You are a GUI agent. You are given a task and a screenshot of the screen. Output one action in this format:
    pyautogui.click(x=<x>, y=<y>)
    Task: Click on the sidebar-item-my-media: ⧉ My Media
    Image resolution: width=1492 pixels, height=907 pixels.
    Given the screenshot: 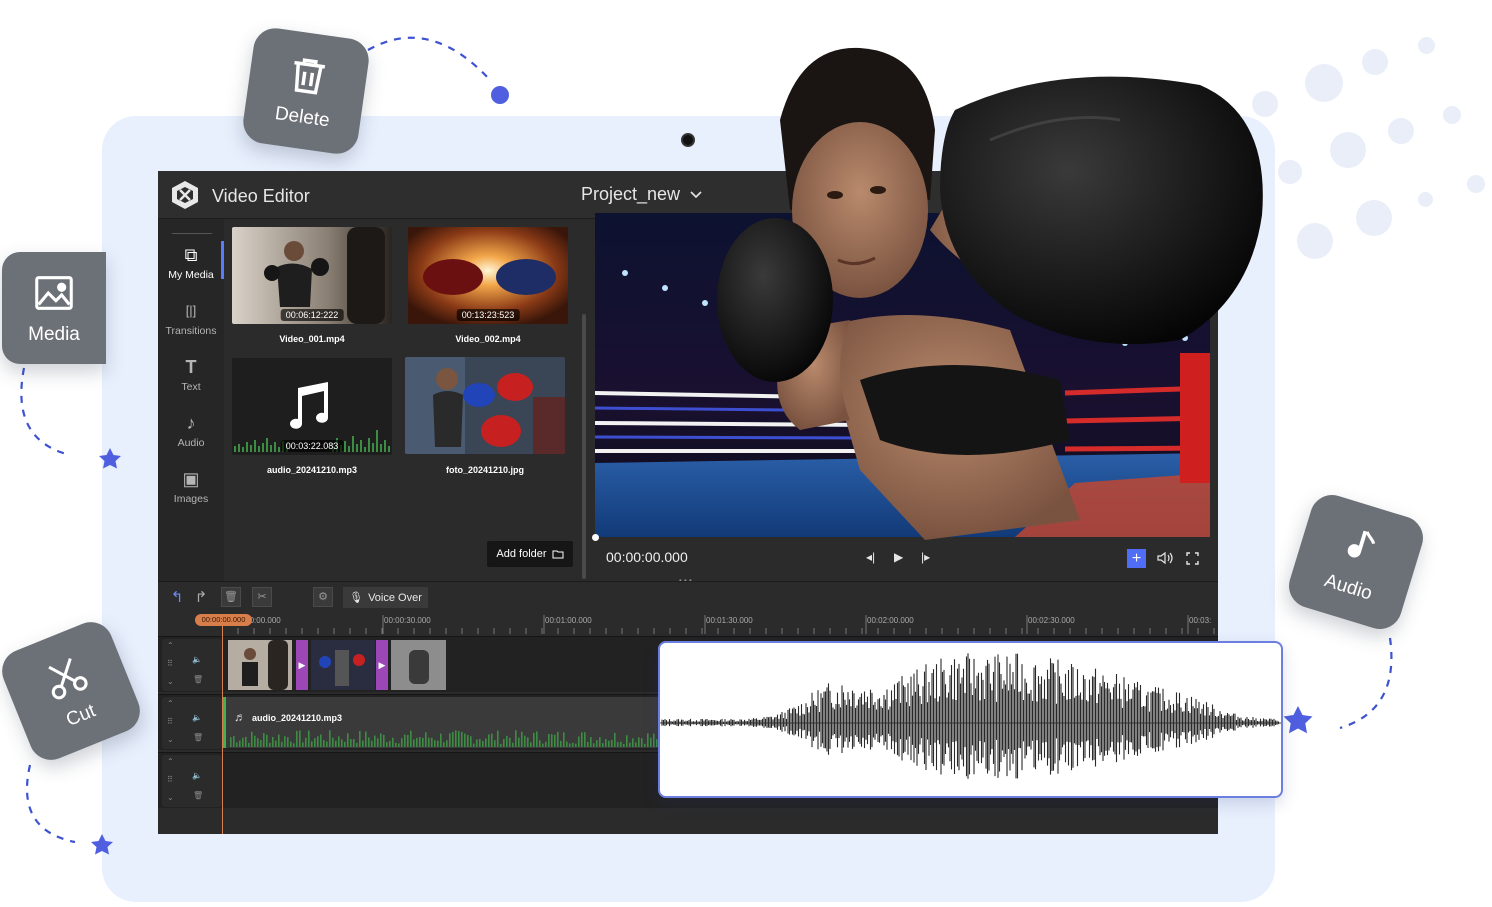 What is the action you would take?
    pyautogui.click(x=191, y=263)
    